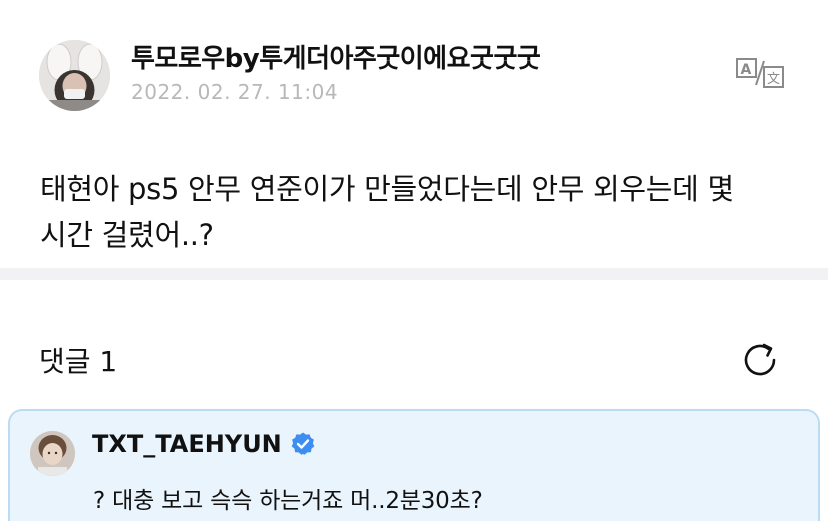 The width and height of the screenshot is (828, 521). I want to click on author-avatar-image, so click(74, 75).